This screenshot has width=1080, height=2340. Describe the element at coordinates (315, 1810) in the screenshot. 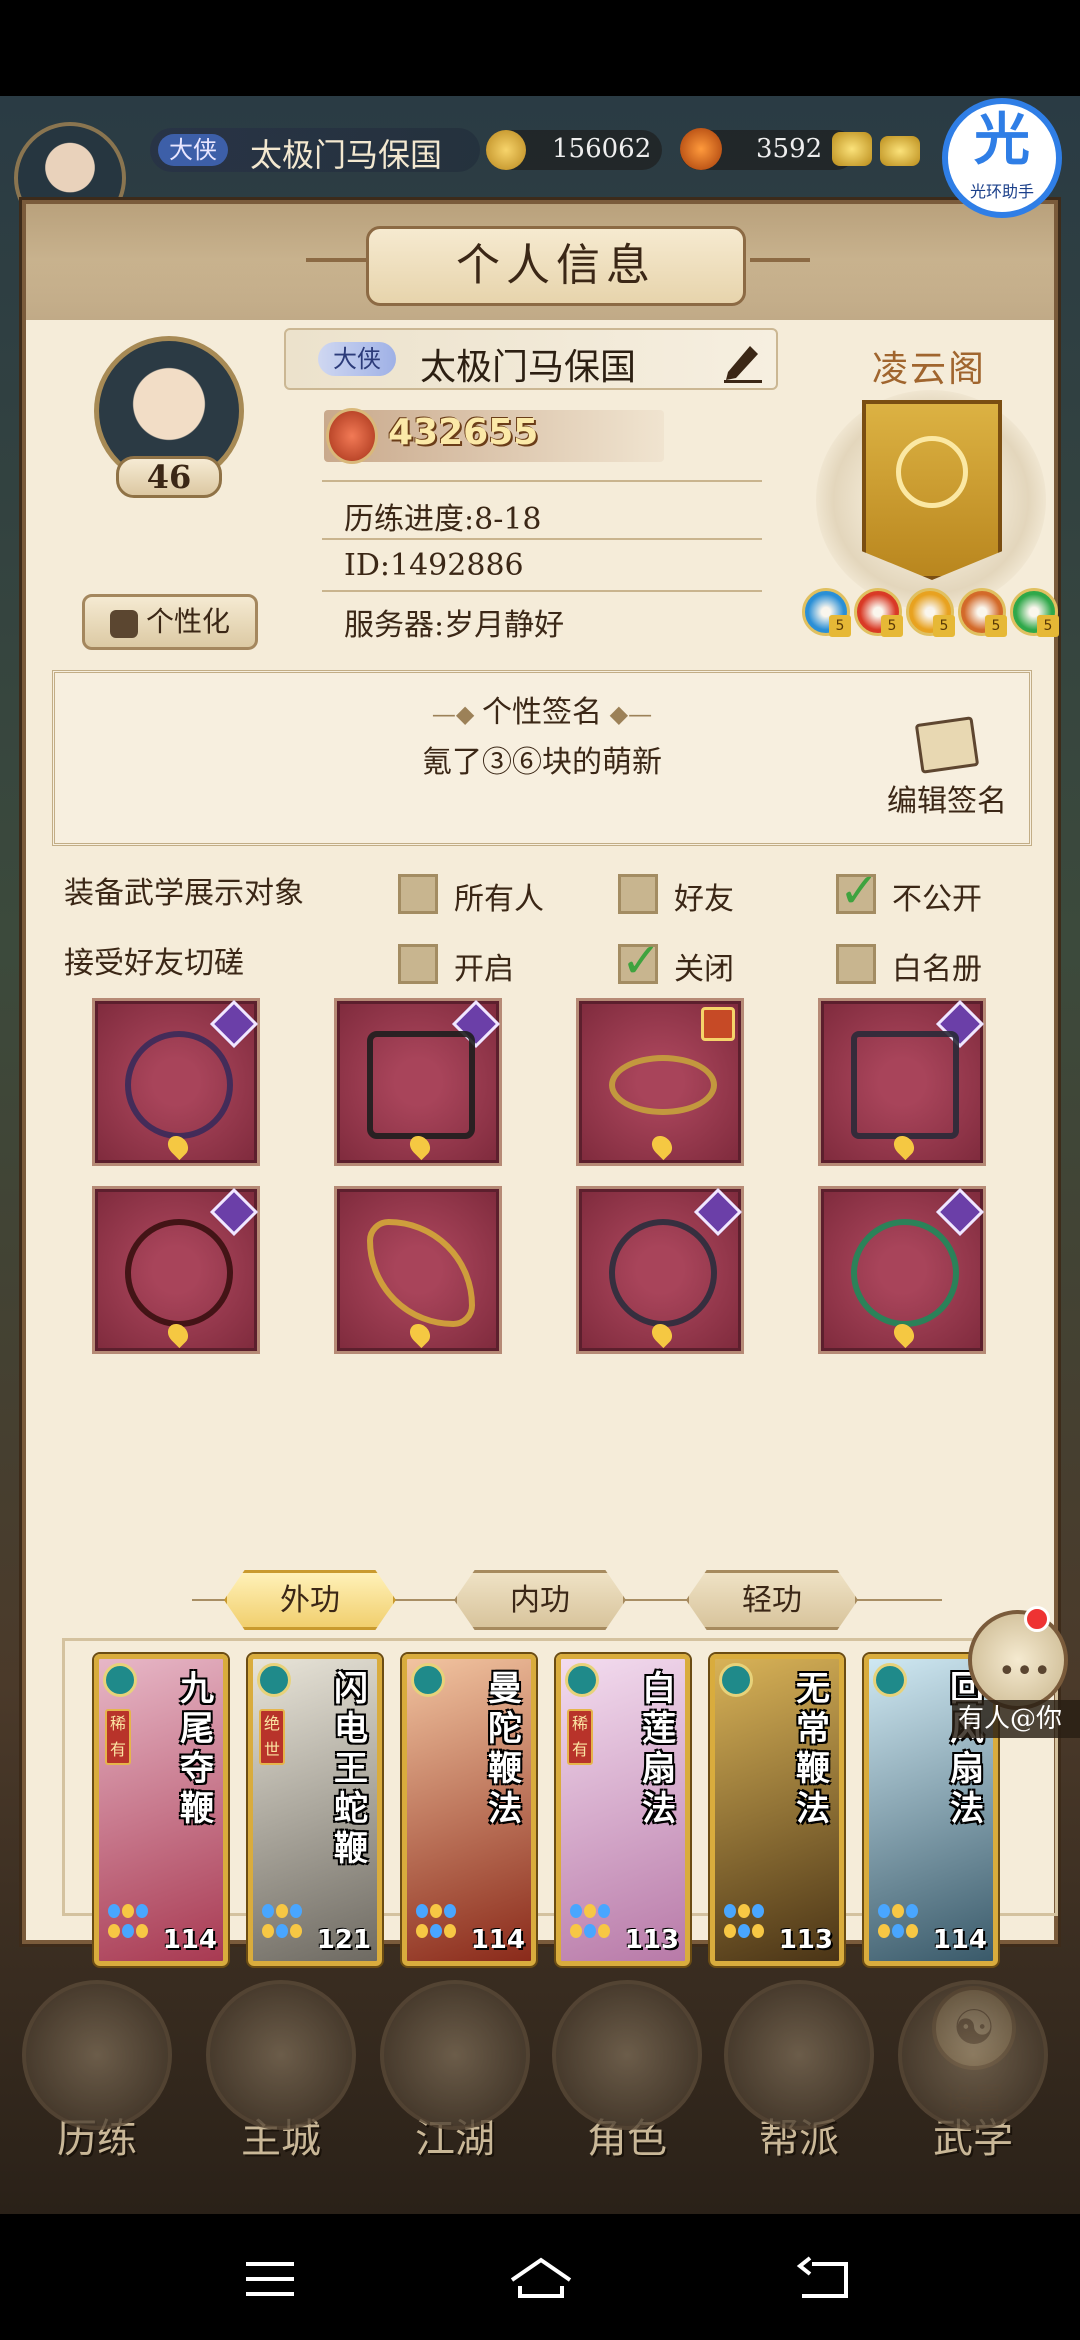

I see `skill-card: 绝世 闪电王蛇鞭 121` at that location.